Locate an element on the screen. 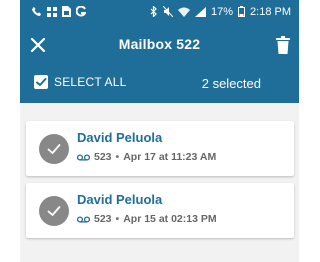  message-meta: 523 • Apr 15 at 02:13 PM is located at coordinates (147, 219).